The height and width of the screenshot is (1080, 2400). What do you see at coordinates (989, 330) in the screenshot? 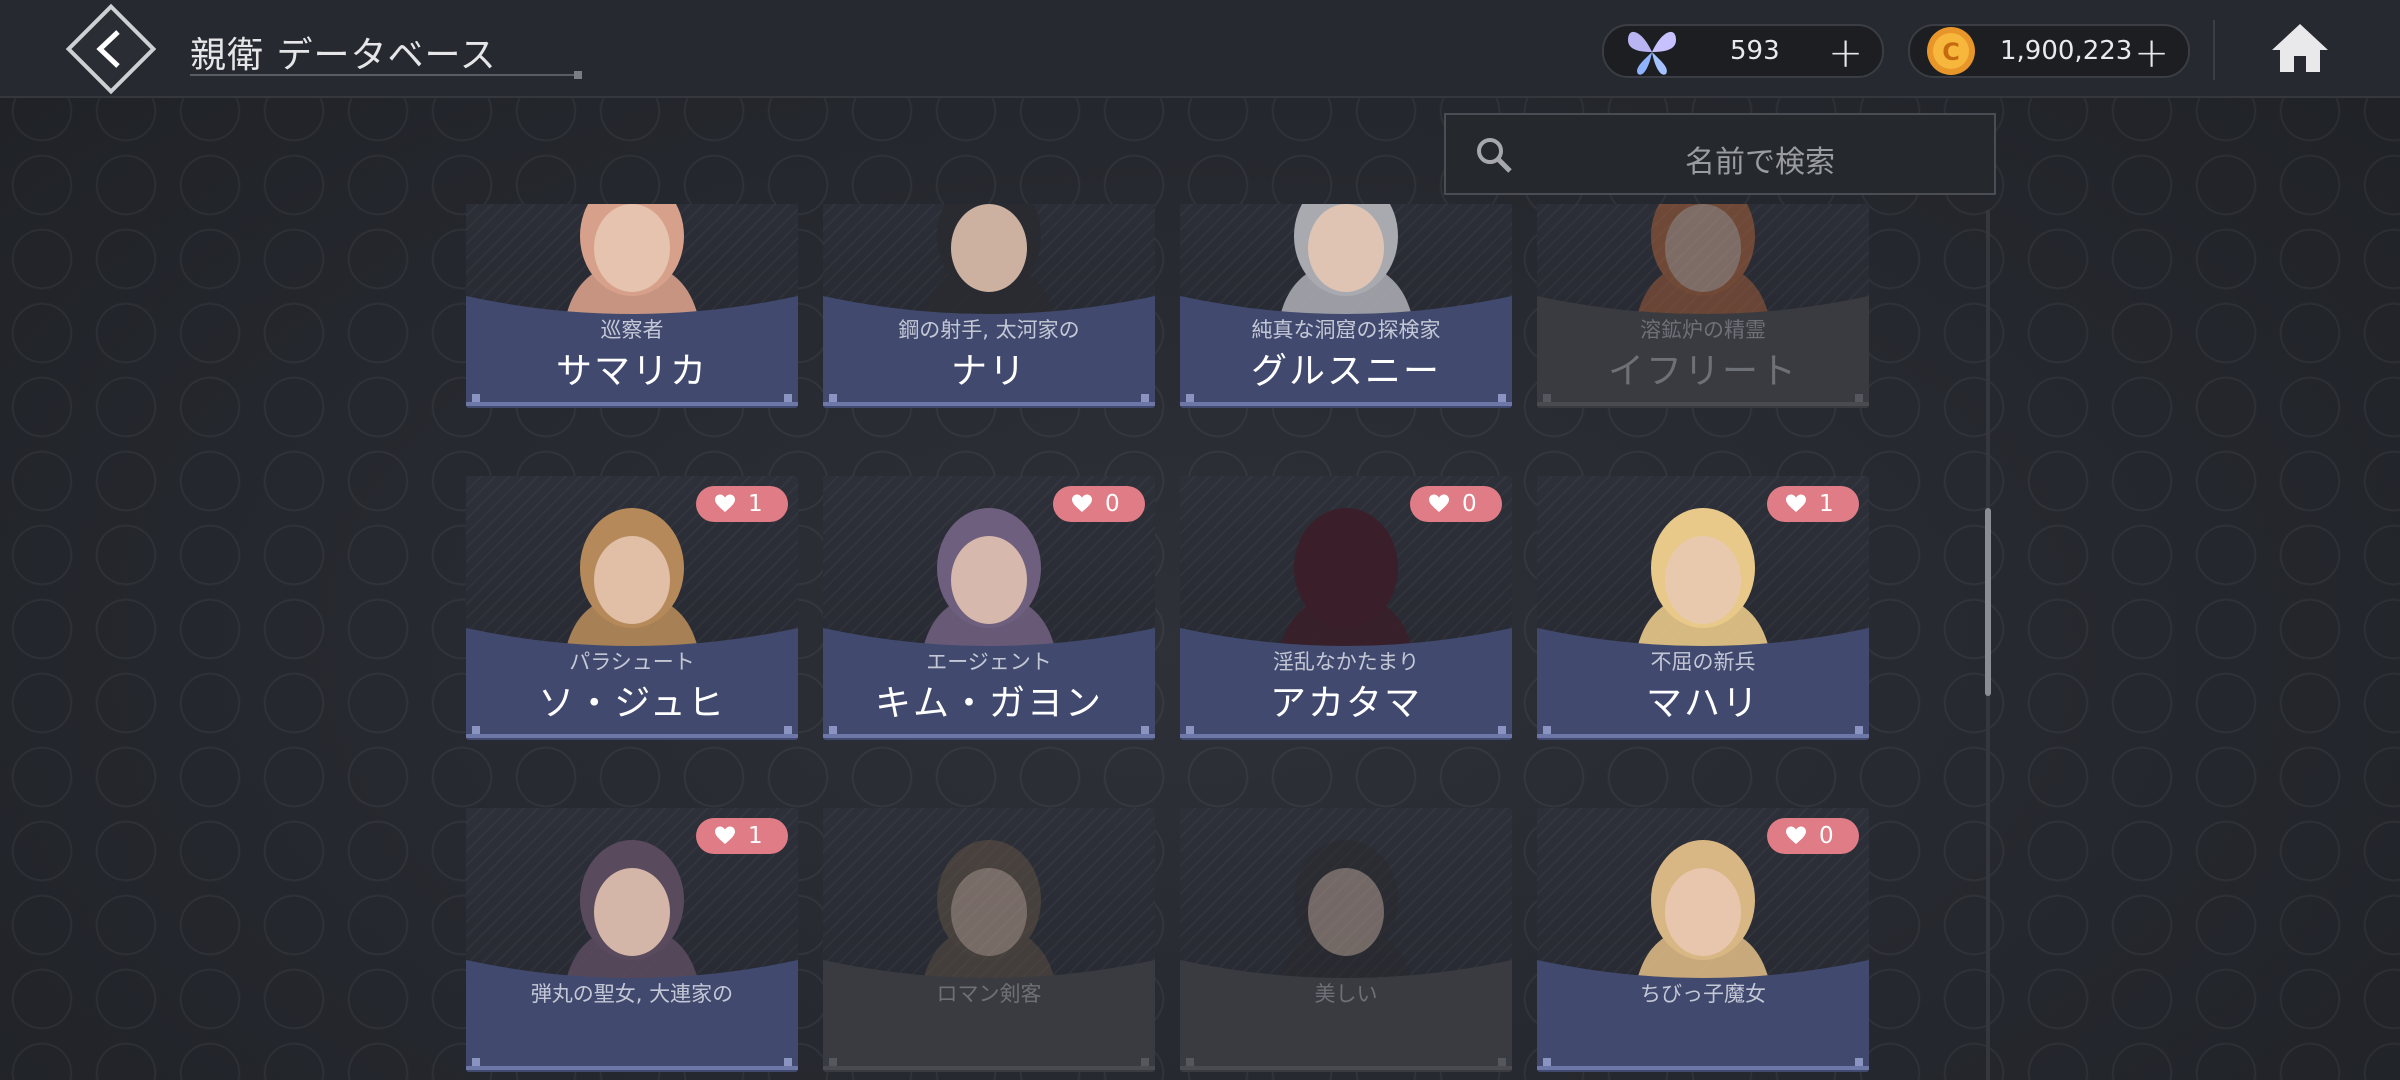
I see `character-subtitle: 鋼の射手, 太河家の` at bounding box center [989, 330].